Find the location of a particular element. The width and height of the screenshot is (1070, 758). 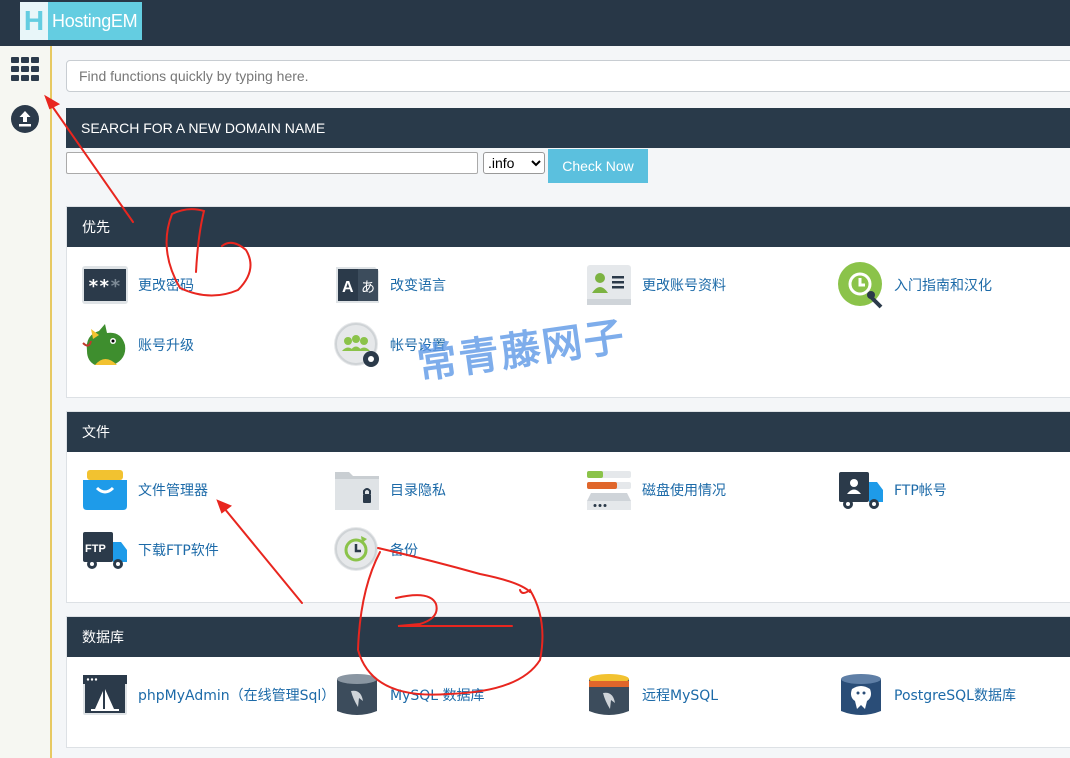

postgresql-item: PostgreSQL数据库 is located at coordinates (926, 695).